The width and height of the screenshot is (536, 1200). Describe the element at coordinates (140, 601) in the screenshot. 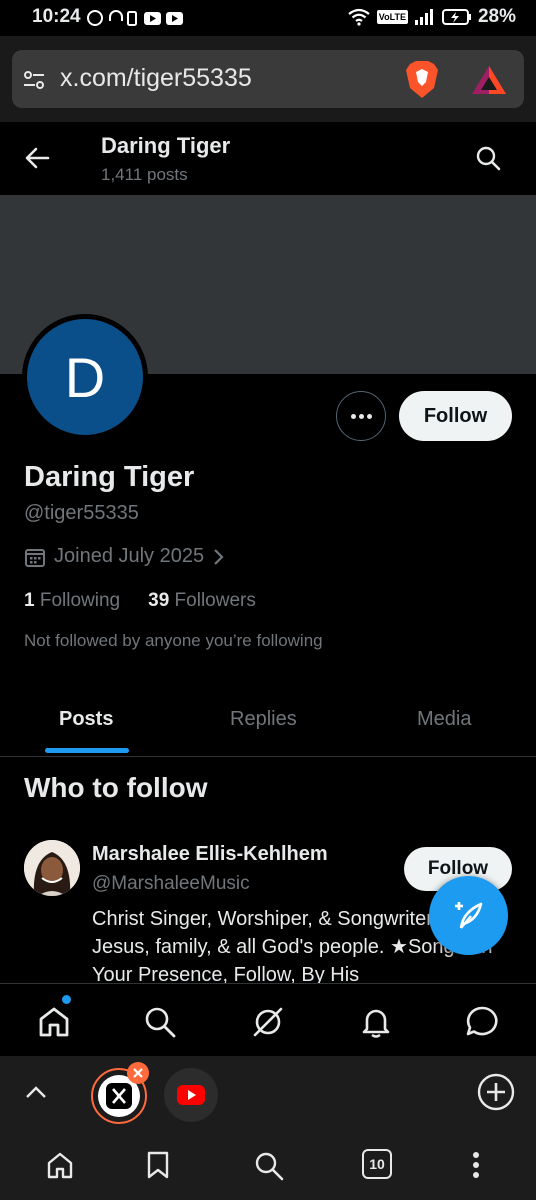

I see `follow-stats: 1 Following 39 Followers` at that location.